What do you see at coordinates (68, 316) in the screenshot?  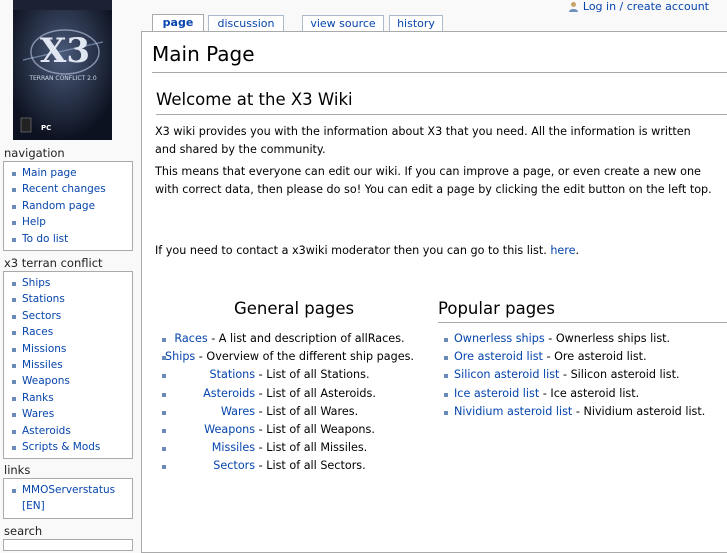 I see `x3-item: Sectors` at bounding box center [68, 316].